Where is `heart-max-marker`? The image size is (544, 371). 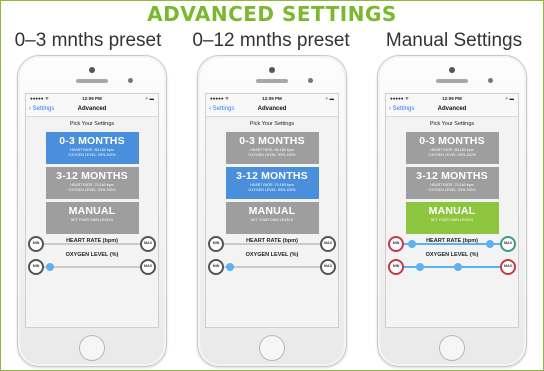 heart-max-marker is located at coordinates (490, 244).